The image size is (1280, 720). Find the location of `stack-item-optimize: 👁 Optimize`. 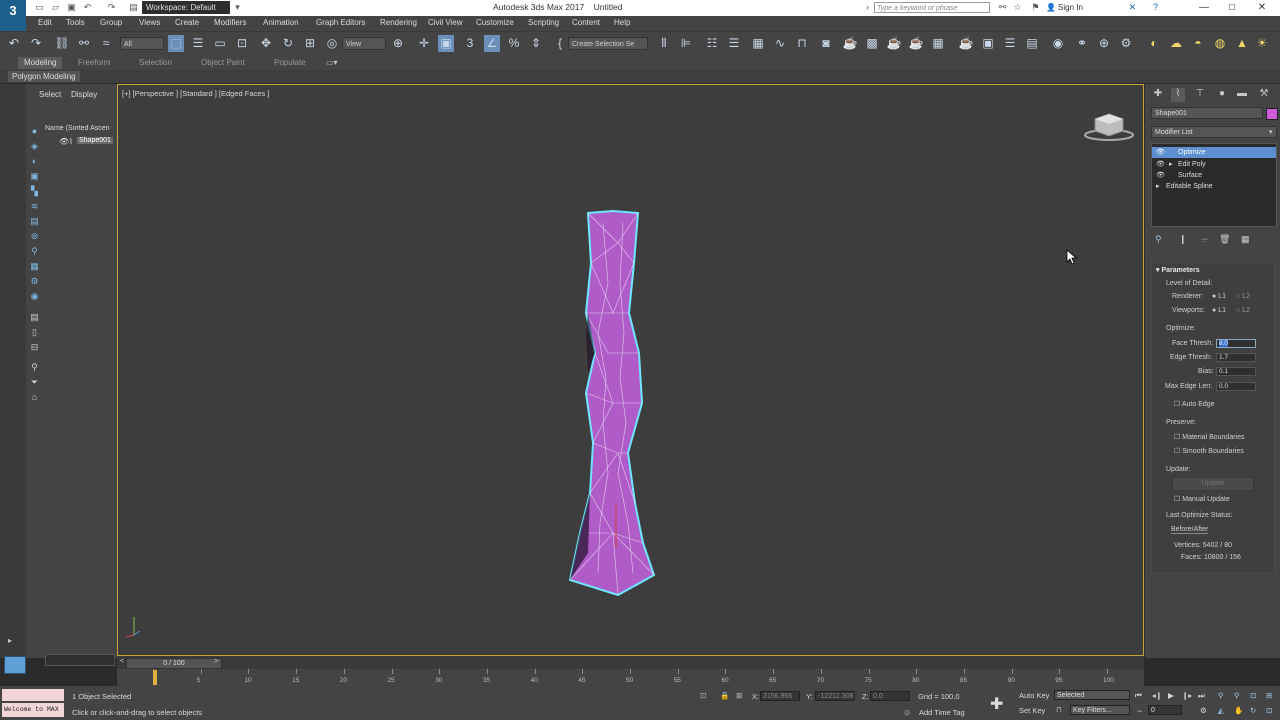

stack-item-optimize: 👁 Optimize is located at coordinates (1214, 152).